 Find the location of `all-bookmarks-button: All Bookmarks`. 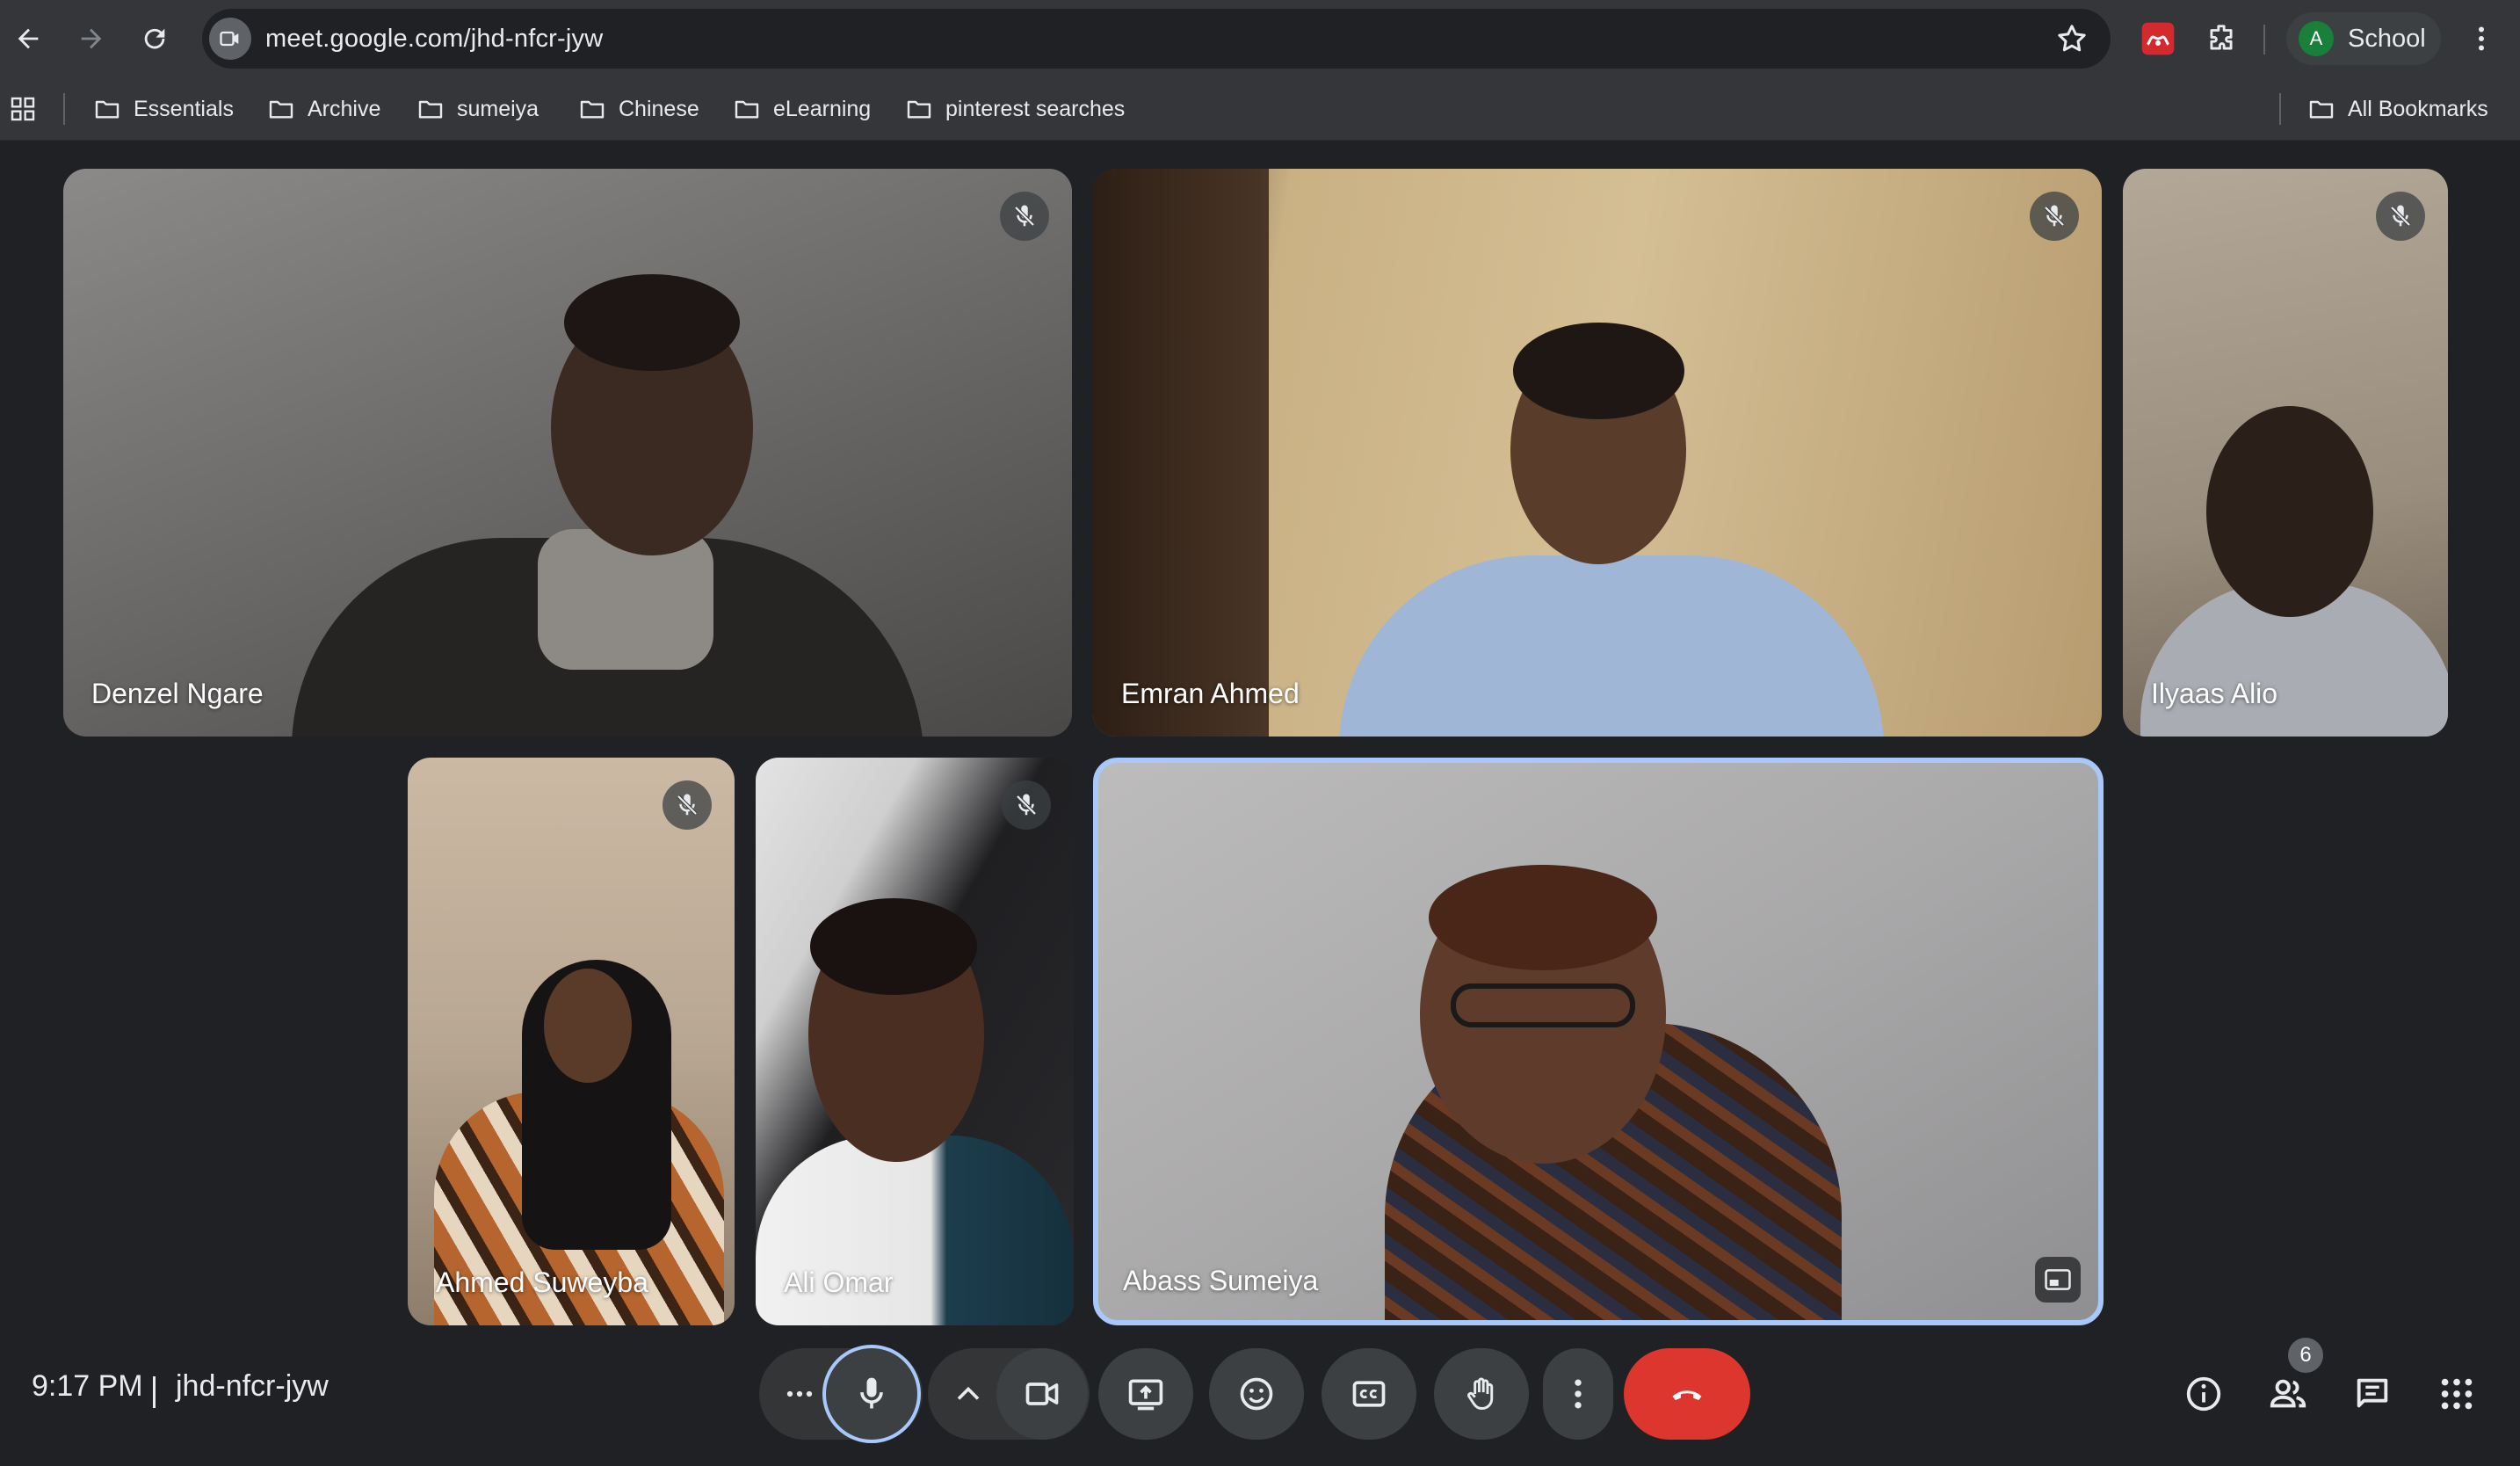

all-bookmarks-button: All Bookmarks is located at coordinates (2397, 109).